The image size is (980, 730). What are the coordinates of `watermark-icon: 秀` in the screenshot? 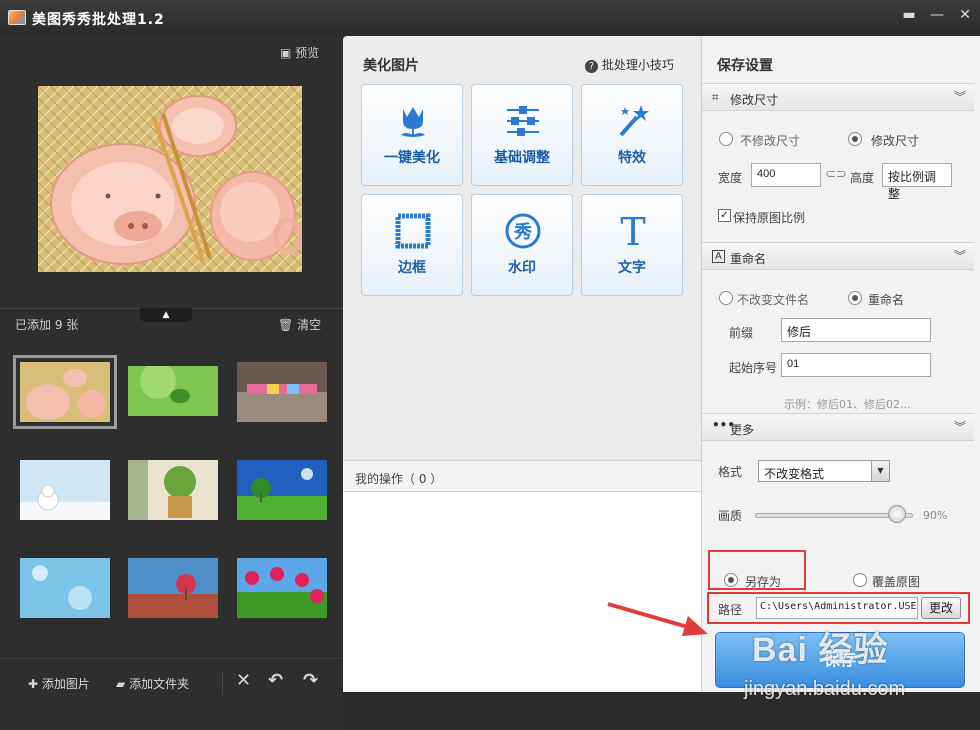 It's located at (523, 231).